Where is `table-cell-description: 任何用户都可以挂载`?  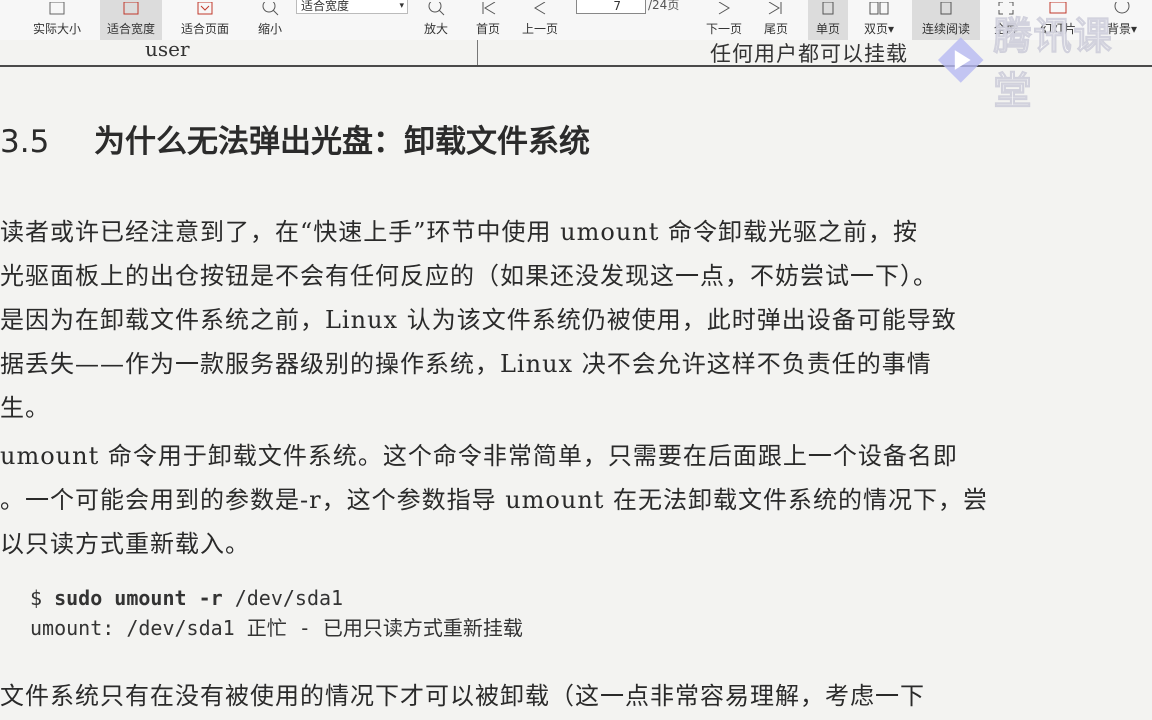
table-cell-description: 任何用户都可以挂载 is located at coordinates (809, 54).